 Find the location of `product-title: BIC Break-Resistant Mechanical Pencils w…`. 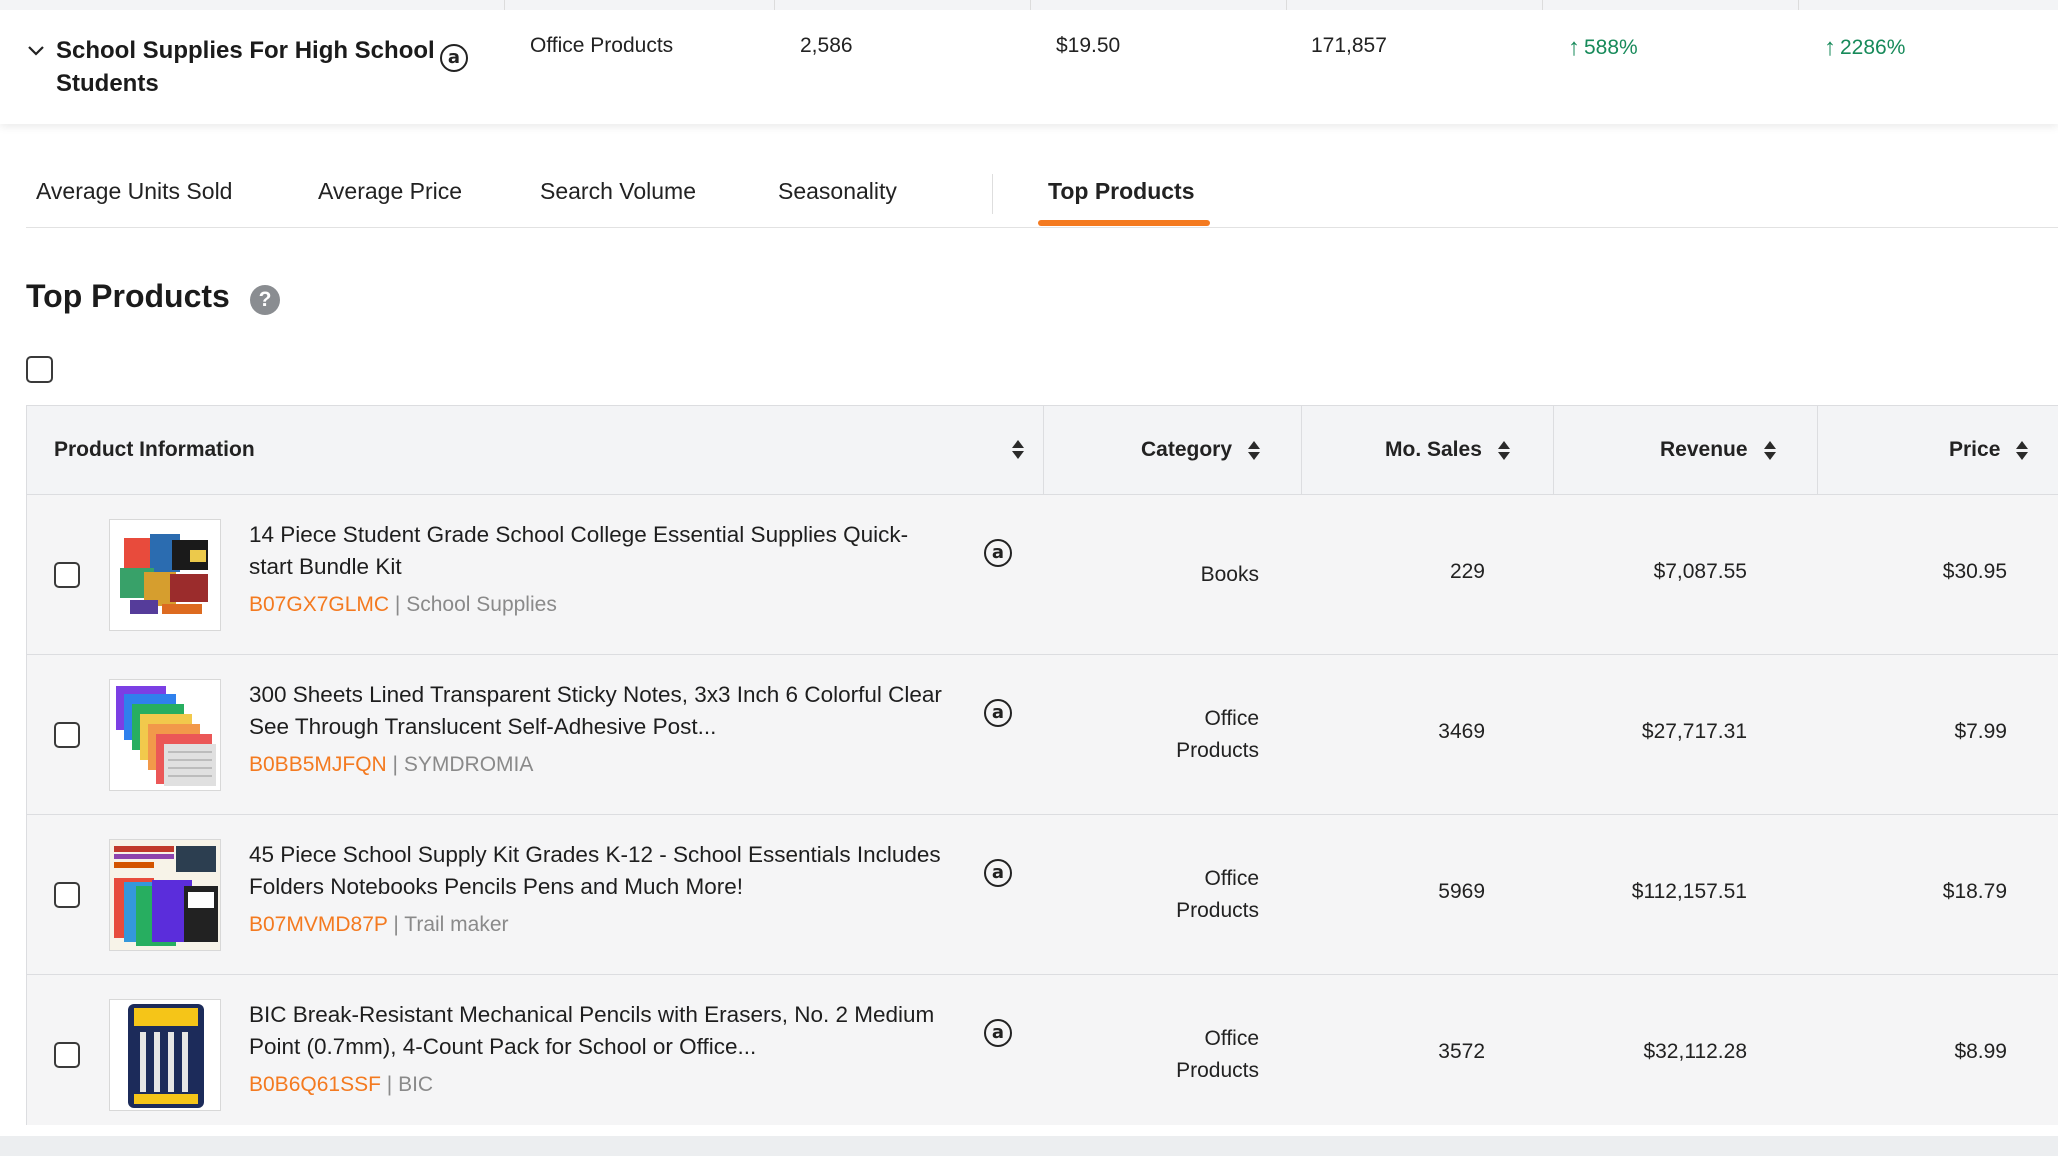

product-title: BIC Break-Resistant Mechanical Pencils w… is located at coordinates (599, 1031).